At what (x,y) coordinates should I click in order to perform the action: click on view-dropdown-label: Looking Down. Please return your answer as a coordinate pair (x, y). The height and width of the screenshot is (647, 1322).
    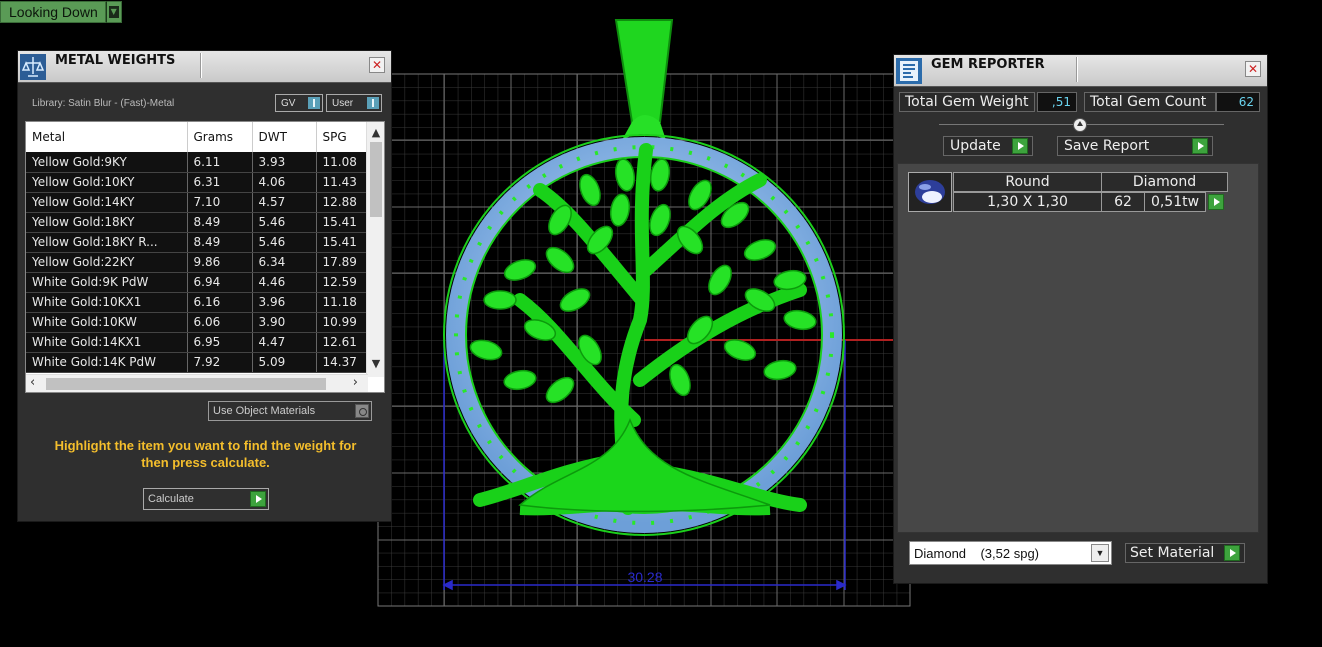
    Looking at the image, I should click on (53, 12).